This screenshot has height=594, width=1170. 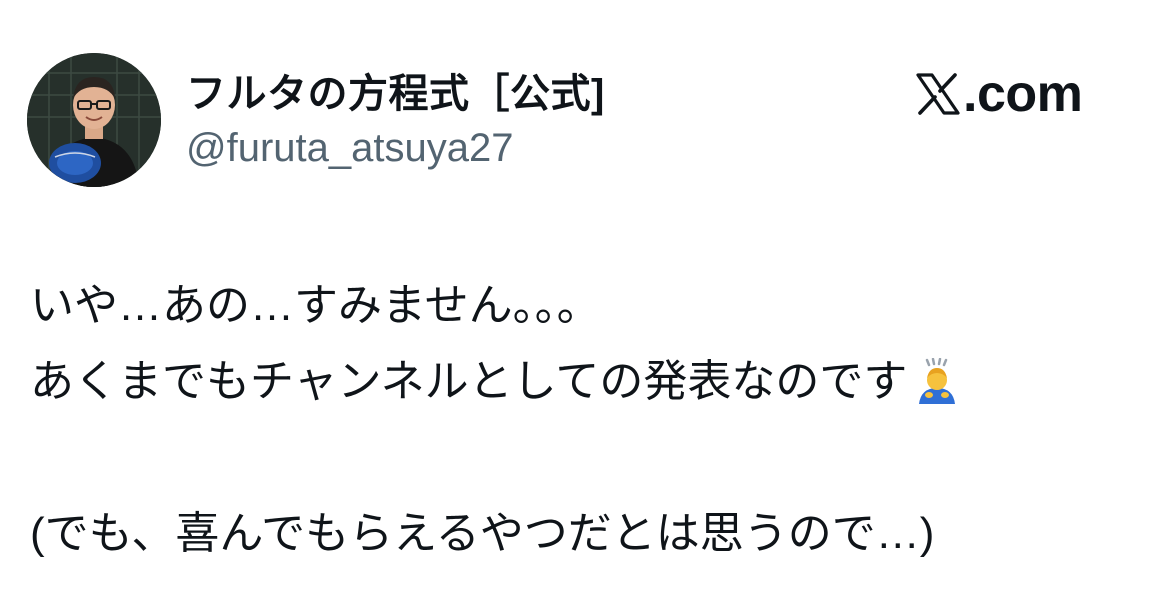 I want to click on x-logo-icon, so click(x=938, y=94).